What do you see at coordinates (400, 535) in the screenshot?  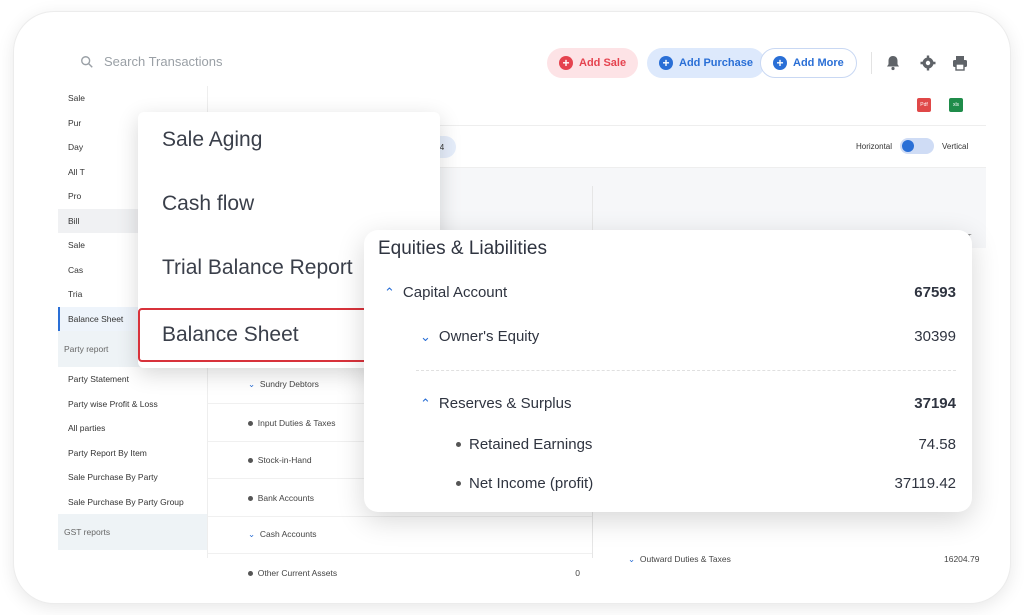 I see `table-row: ⌄ Cash Accounts` at bounding box center [400, 535].